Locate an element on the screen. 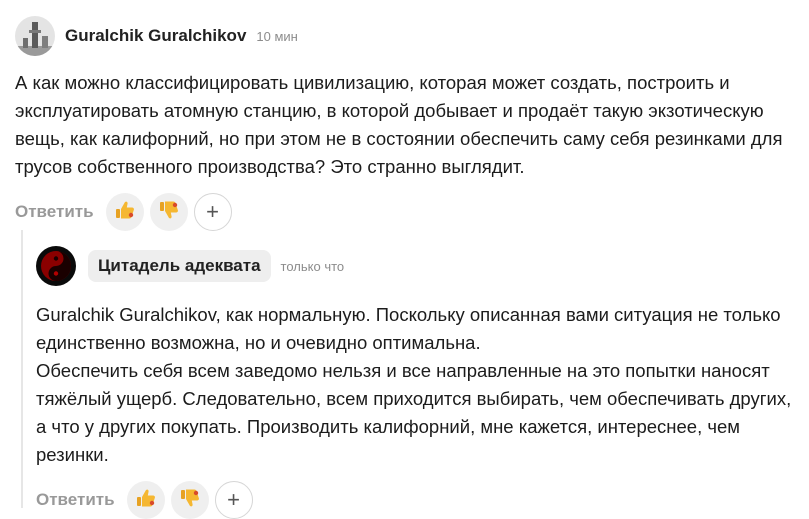  thread-line is located at coordinates (22, 369).